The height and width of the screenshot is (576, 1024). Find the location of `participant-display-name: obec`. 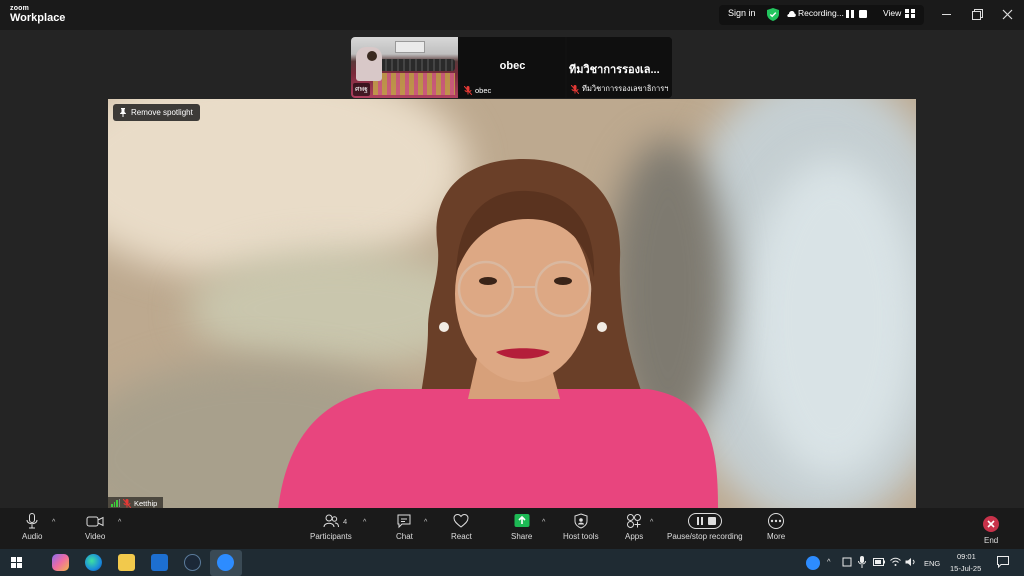

participant-display-name: obec is located at coordinates (512, 66).